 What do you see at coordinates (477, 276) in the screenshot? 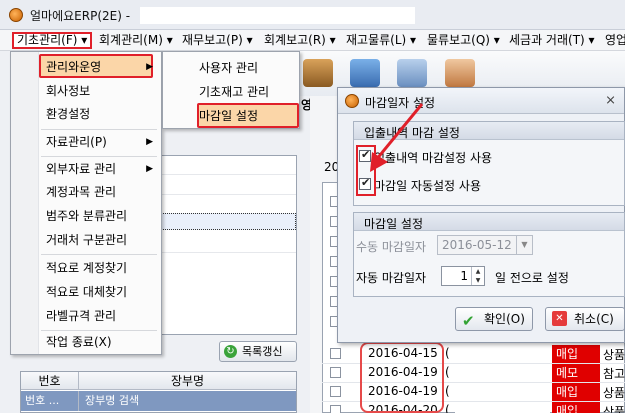
I see `spin-up-down-icon: ▲ ▼` at bounding box center [477, 276].